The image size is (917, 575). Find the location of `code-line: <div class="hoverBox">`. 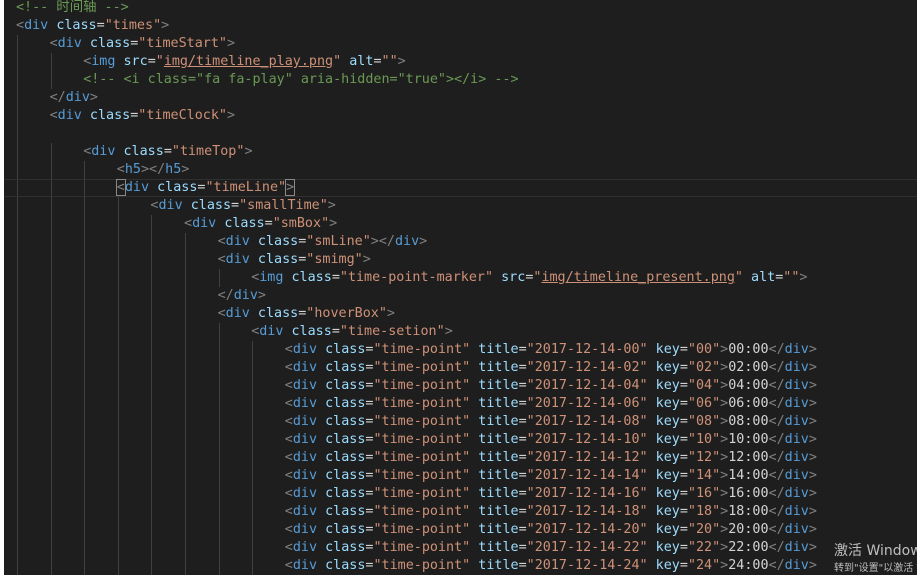

code-line: <div class="hoverBox"> is located at coordinates (306, 314).